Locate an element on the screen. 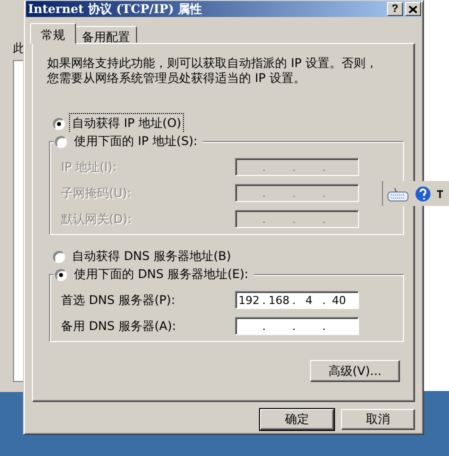  field-label: 首选 DNS 服务器(P): is located at coordinates (118, 300).